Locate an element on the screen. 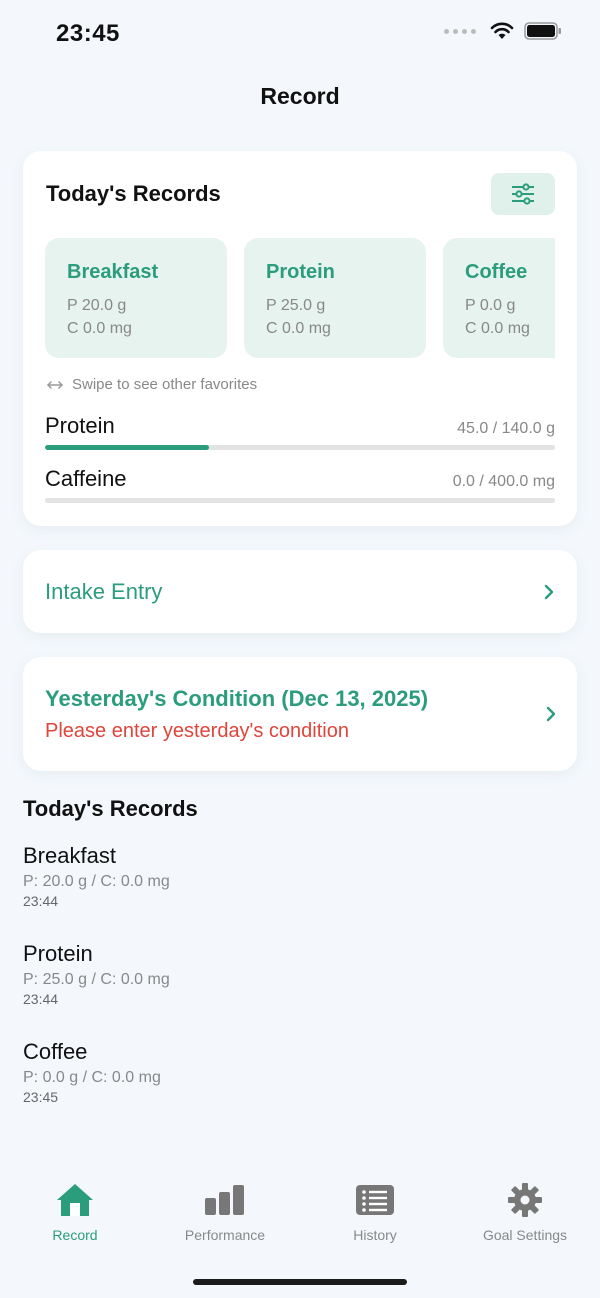  protein-progress: Protein 45.0 / 140.0 g is located at coordinates (300, 431).